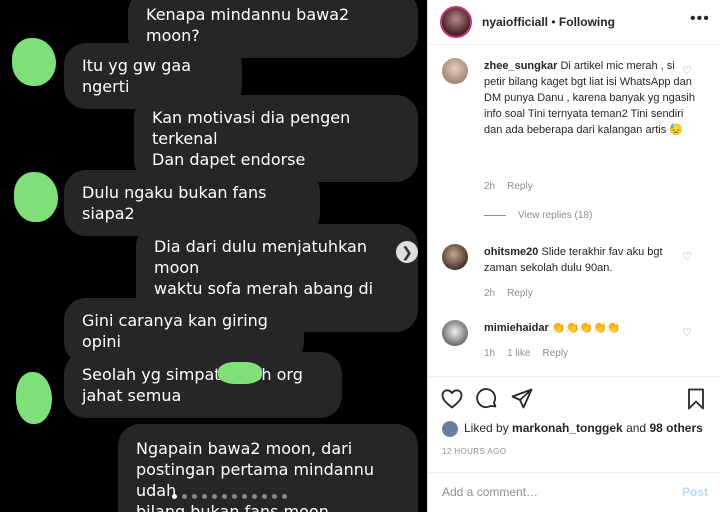  Describe the element at coordinates (586, 328) in the screenshot. I see `comment-text: 👏👏👏👏👏` at that location.